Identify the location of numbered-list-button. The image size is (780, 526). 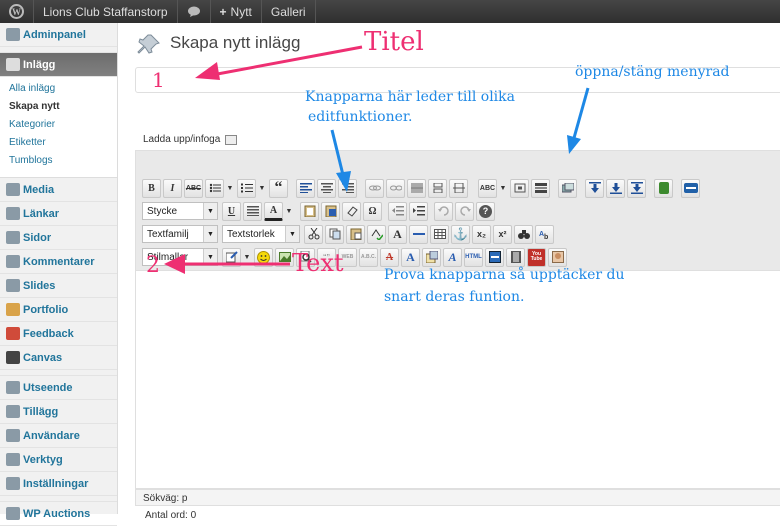
(246, 188).